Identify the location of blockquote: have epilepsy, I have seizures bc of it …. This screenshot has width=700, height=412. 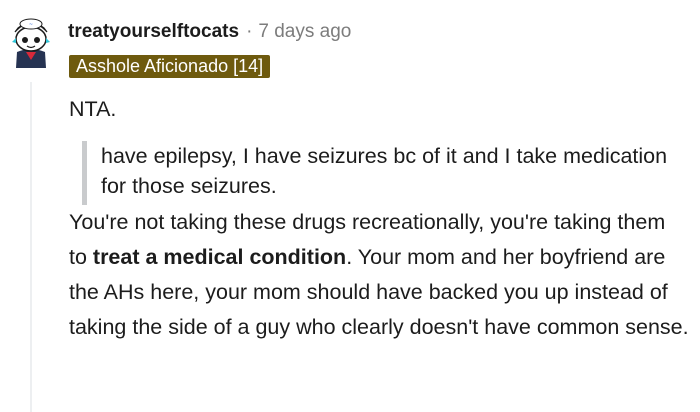
(385, 173).